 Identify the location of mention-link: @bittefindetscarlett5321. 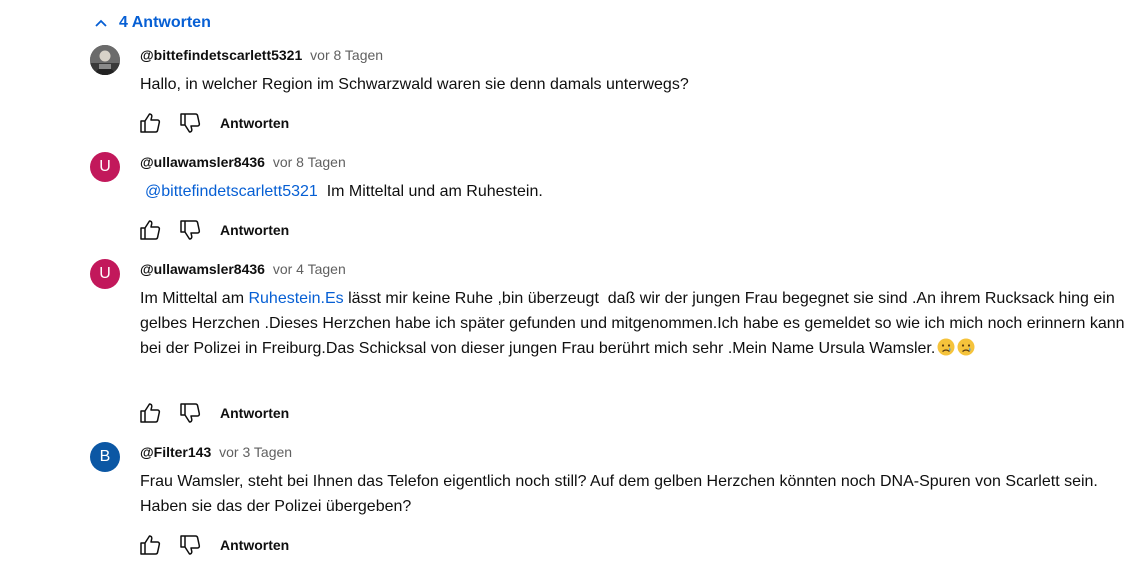
(231, 191).